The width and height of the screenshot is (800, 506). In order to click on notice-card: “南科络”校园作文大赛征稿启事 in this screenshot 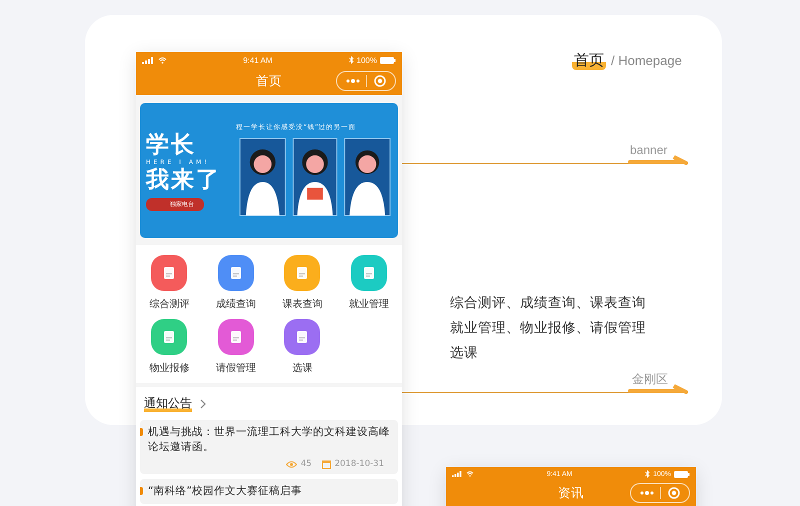, I will do `click(269, 491)`.